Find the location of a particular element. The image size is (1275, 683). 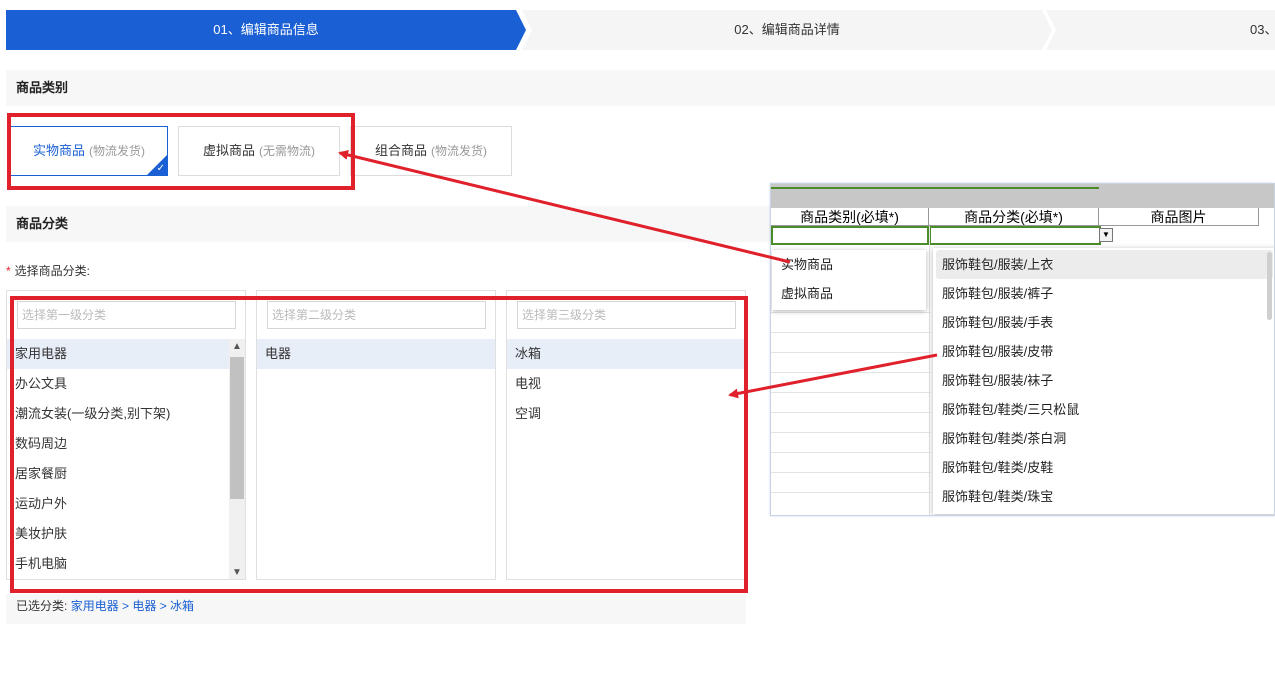

arrow-to-category is located at coordinates (833, 376).